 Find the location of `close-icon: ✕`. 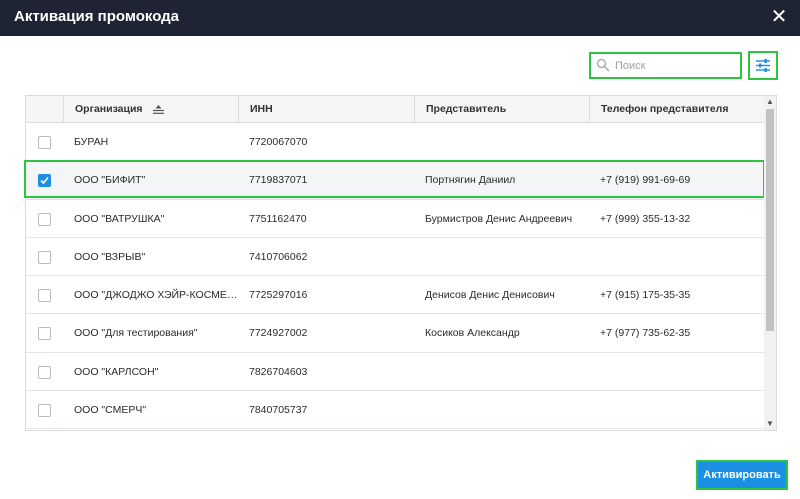

close-icon: ✕ is located at coordinates (779, 17).